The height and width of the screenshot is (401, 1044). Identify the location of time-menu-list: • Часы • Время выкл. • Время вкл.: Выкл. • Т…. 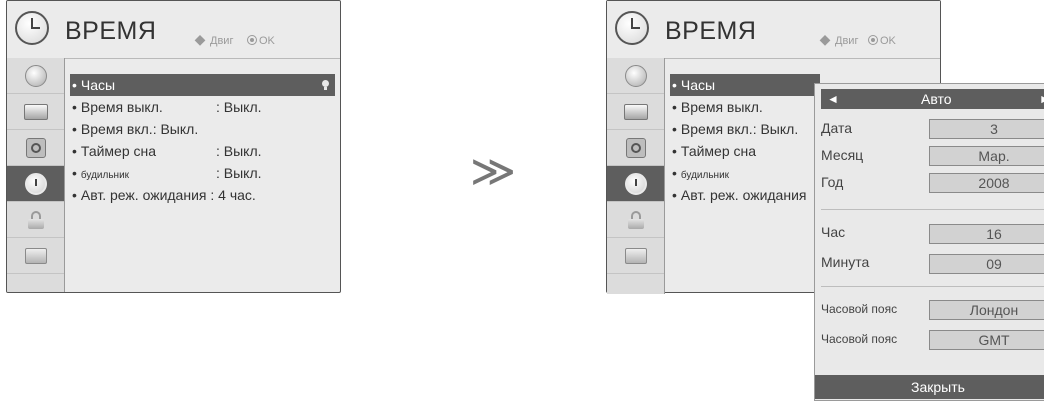
(745, 140).